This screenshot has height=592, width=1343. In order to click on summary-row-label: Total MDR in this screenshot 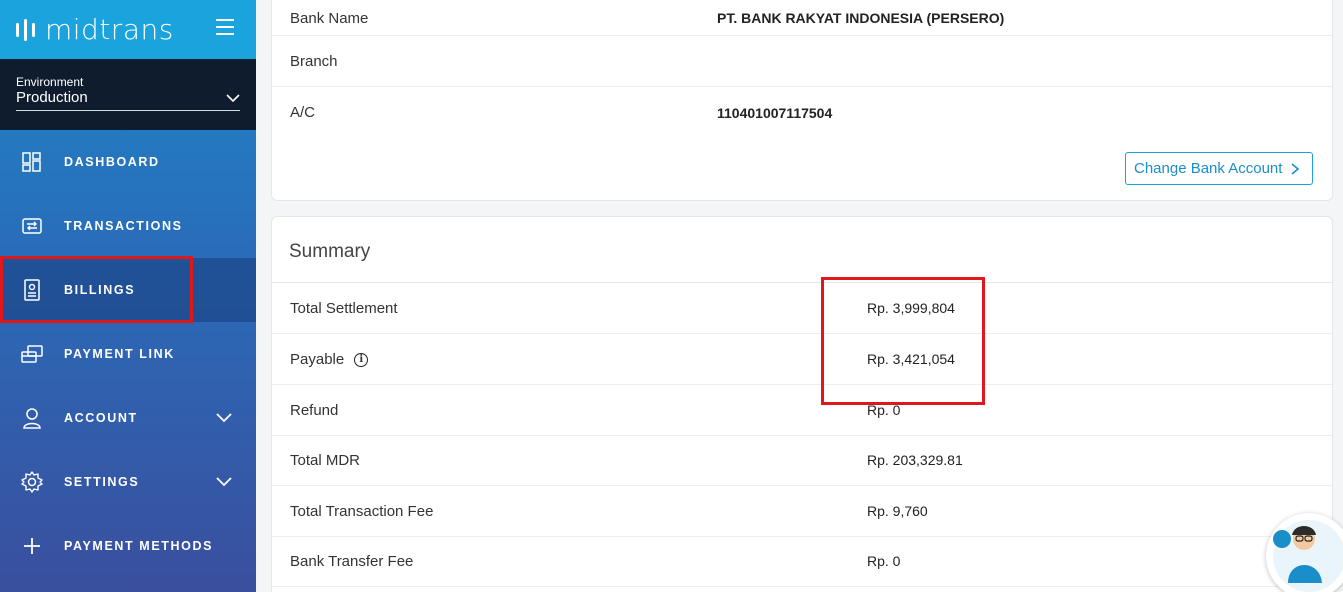, I will do `click(325, 460)`.